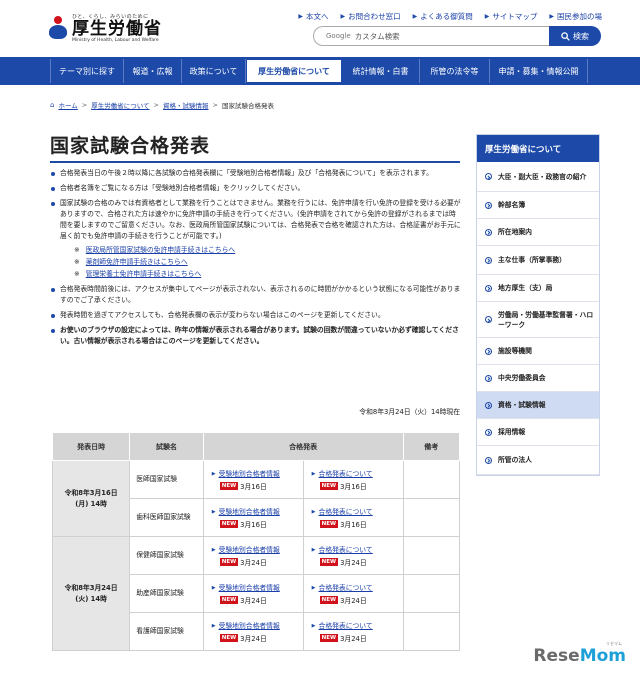 The height and width of the screenshot is (677, 640). What do you see at coordinates (532, 260) in the screenshot?
I see `sidebar-item-label: 主な仕事（所掌事務）` at bounding box center [532, 260].